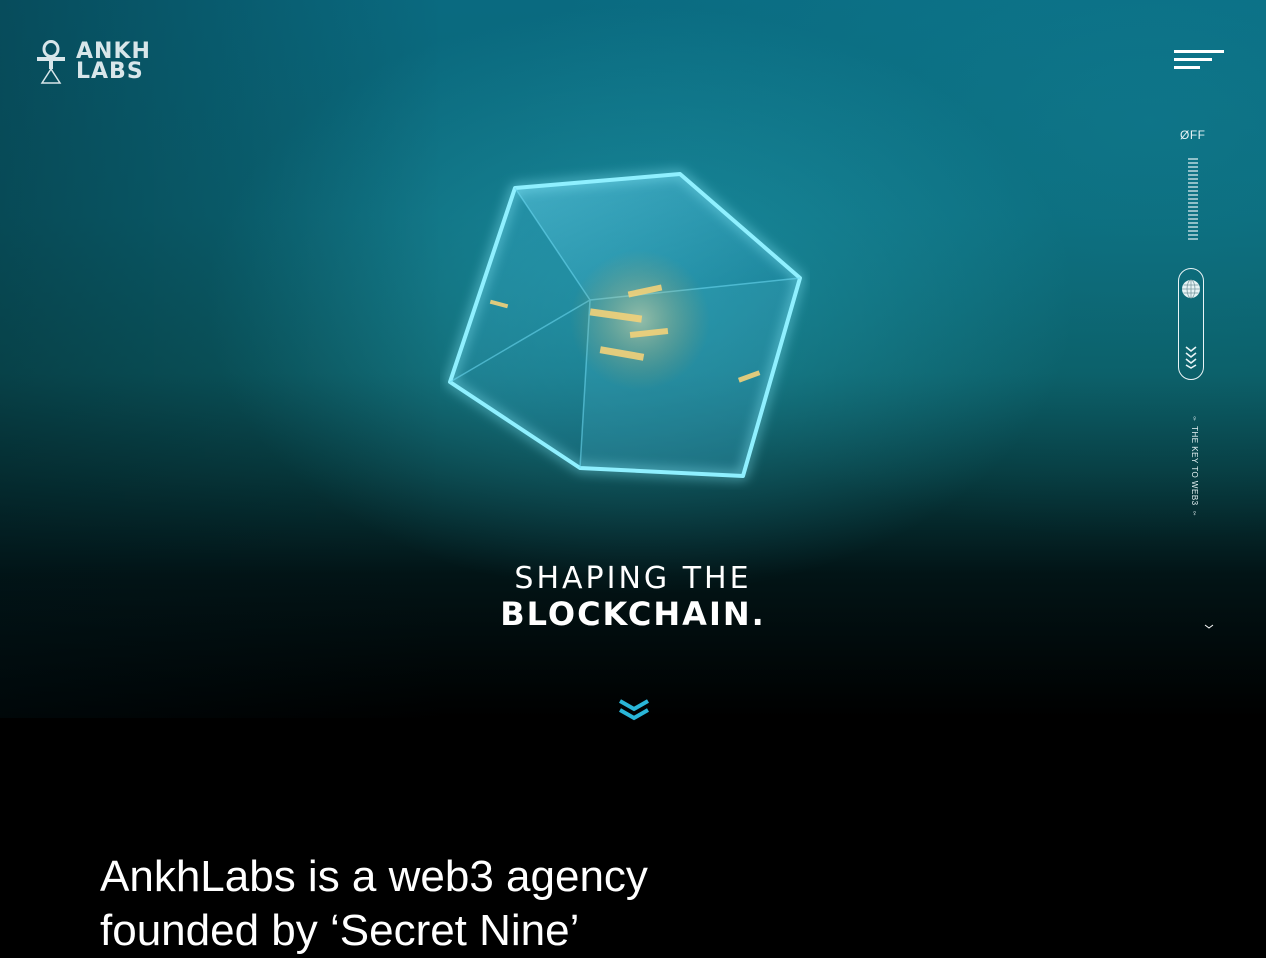 Image resolution: width=1266 pixels, height=958 pixels. Describe the element at coordinates (634, 710) in the screenshot. I see `scroll-down-chevron-icon` at that location.